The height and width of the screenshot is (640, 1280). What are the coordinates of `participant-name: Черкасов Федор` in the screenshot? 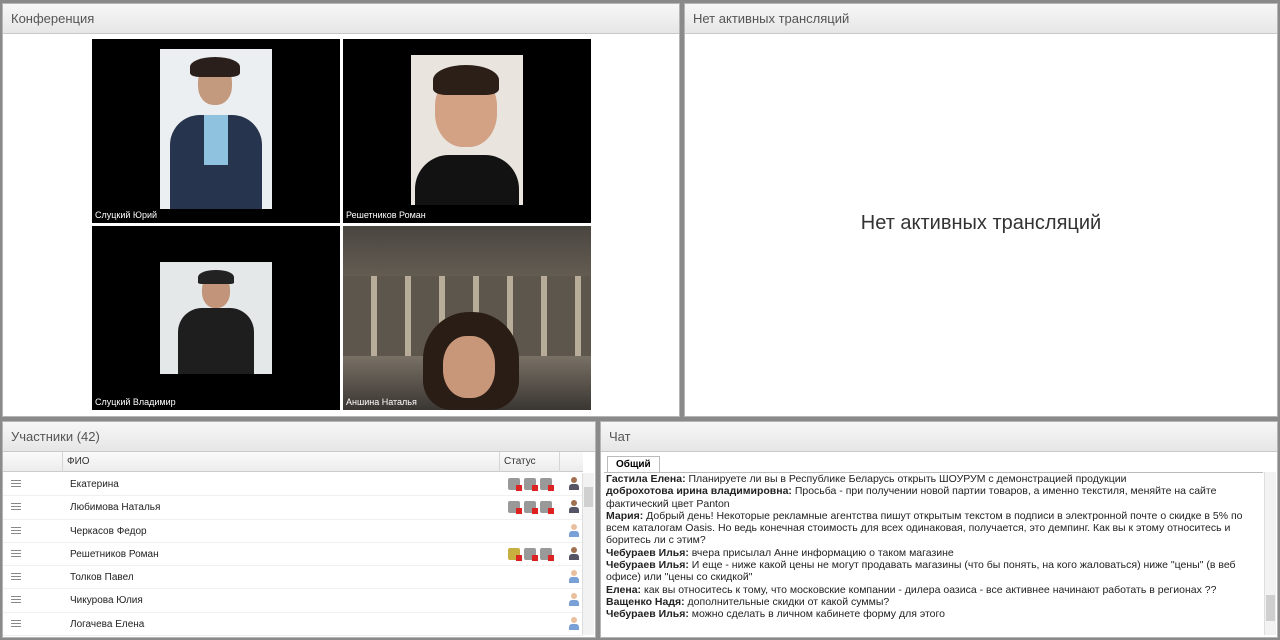 It's located at (108, 531).